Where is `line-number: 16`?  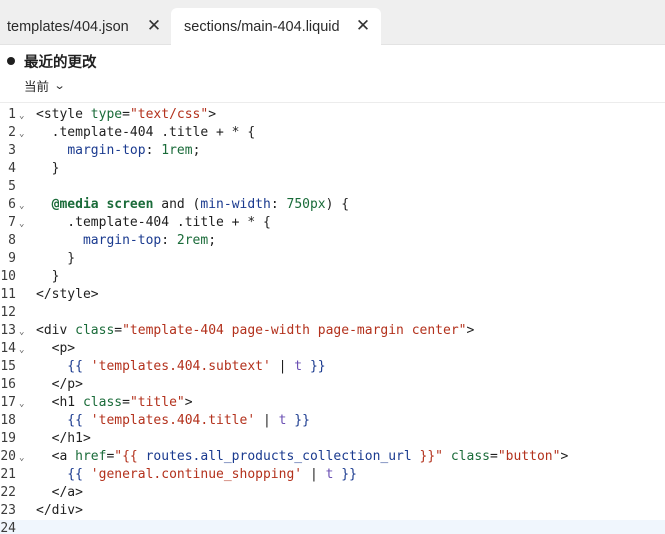
line-number: 16 is located at coordinates (8, 384).